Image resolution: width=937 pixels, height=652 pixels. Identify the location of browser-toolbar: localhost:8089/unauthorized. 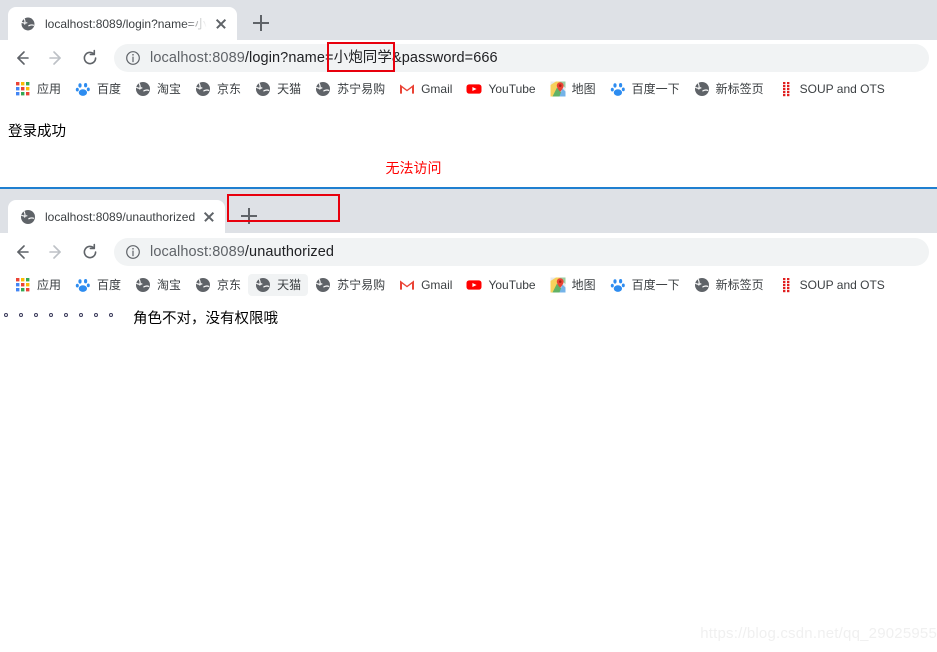
(468, 232).